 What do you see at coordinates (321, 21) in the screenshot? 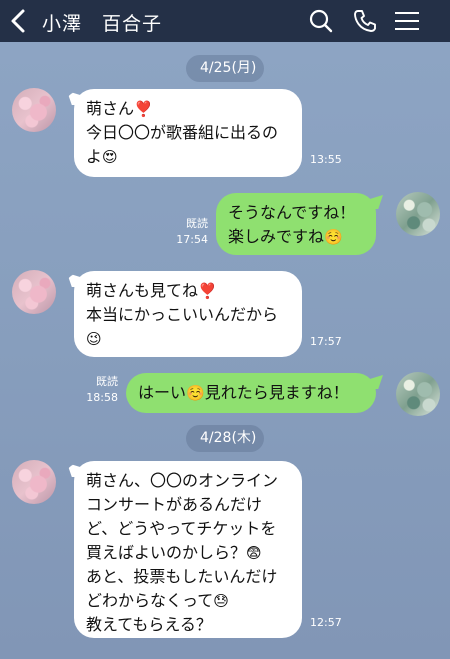
I see `search-icon` at bounding box center [321, 21].